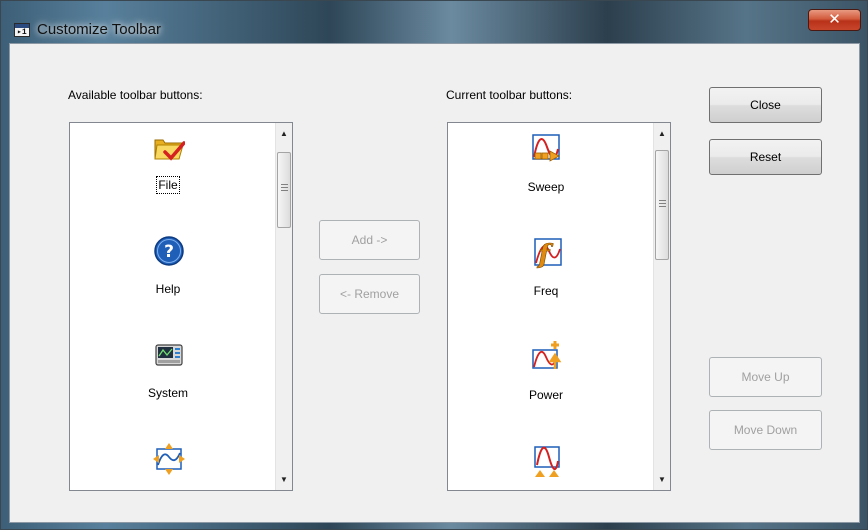 This screenshot has height=530, width=868. Describe the element at coordinates (168, 185) in the screenshot. I see `list-item-label: File` at that location.